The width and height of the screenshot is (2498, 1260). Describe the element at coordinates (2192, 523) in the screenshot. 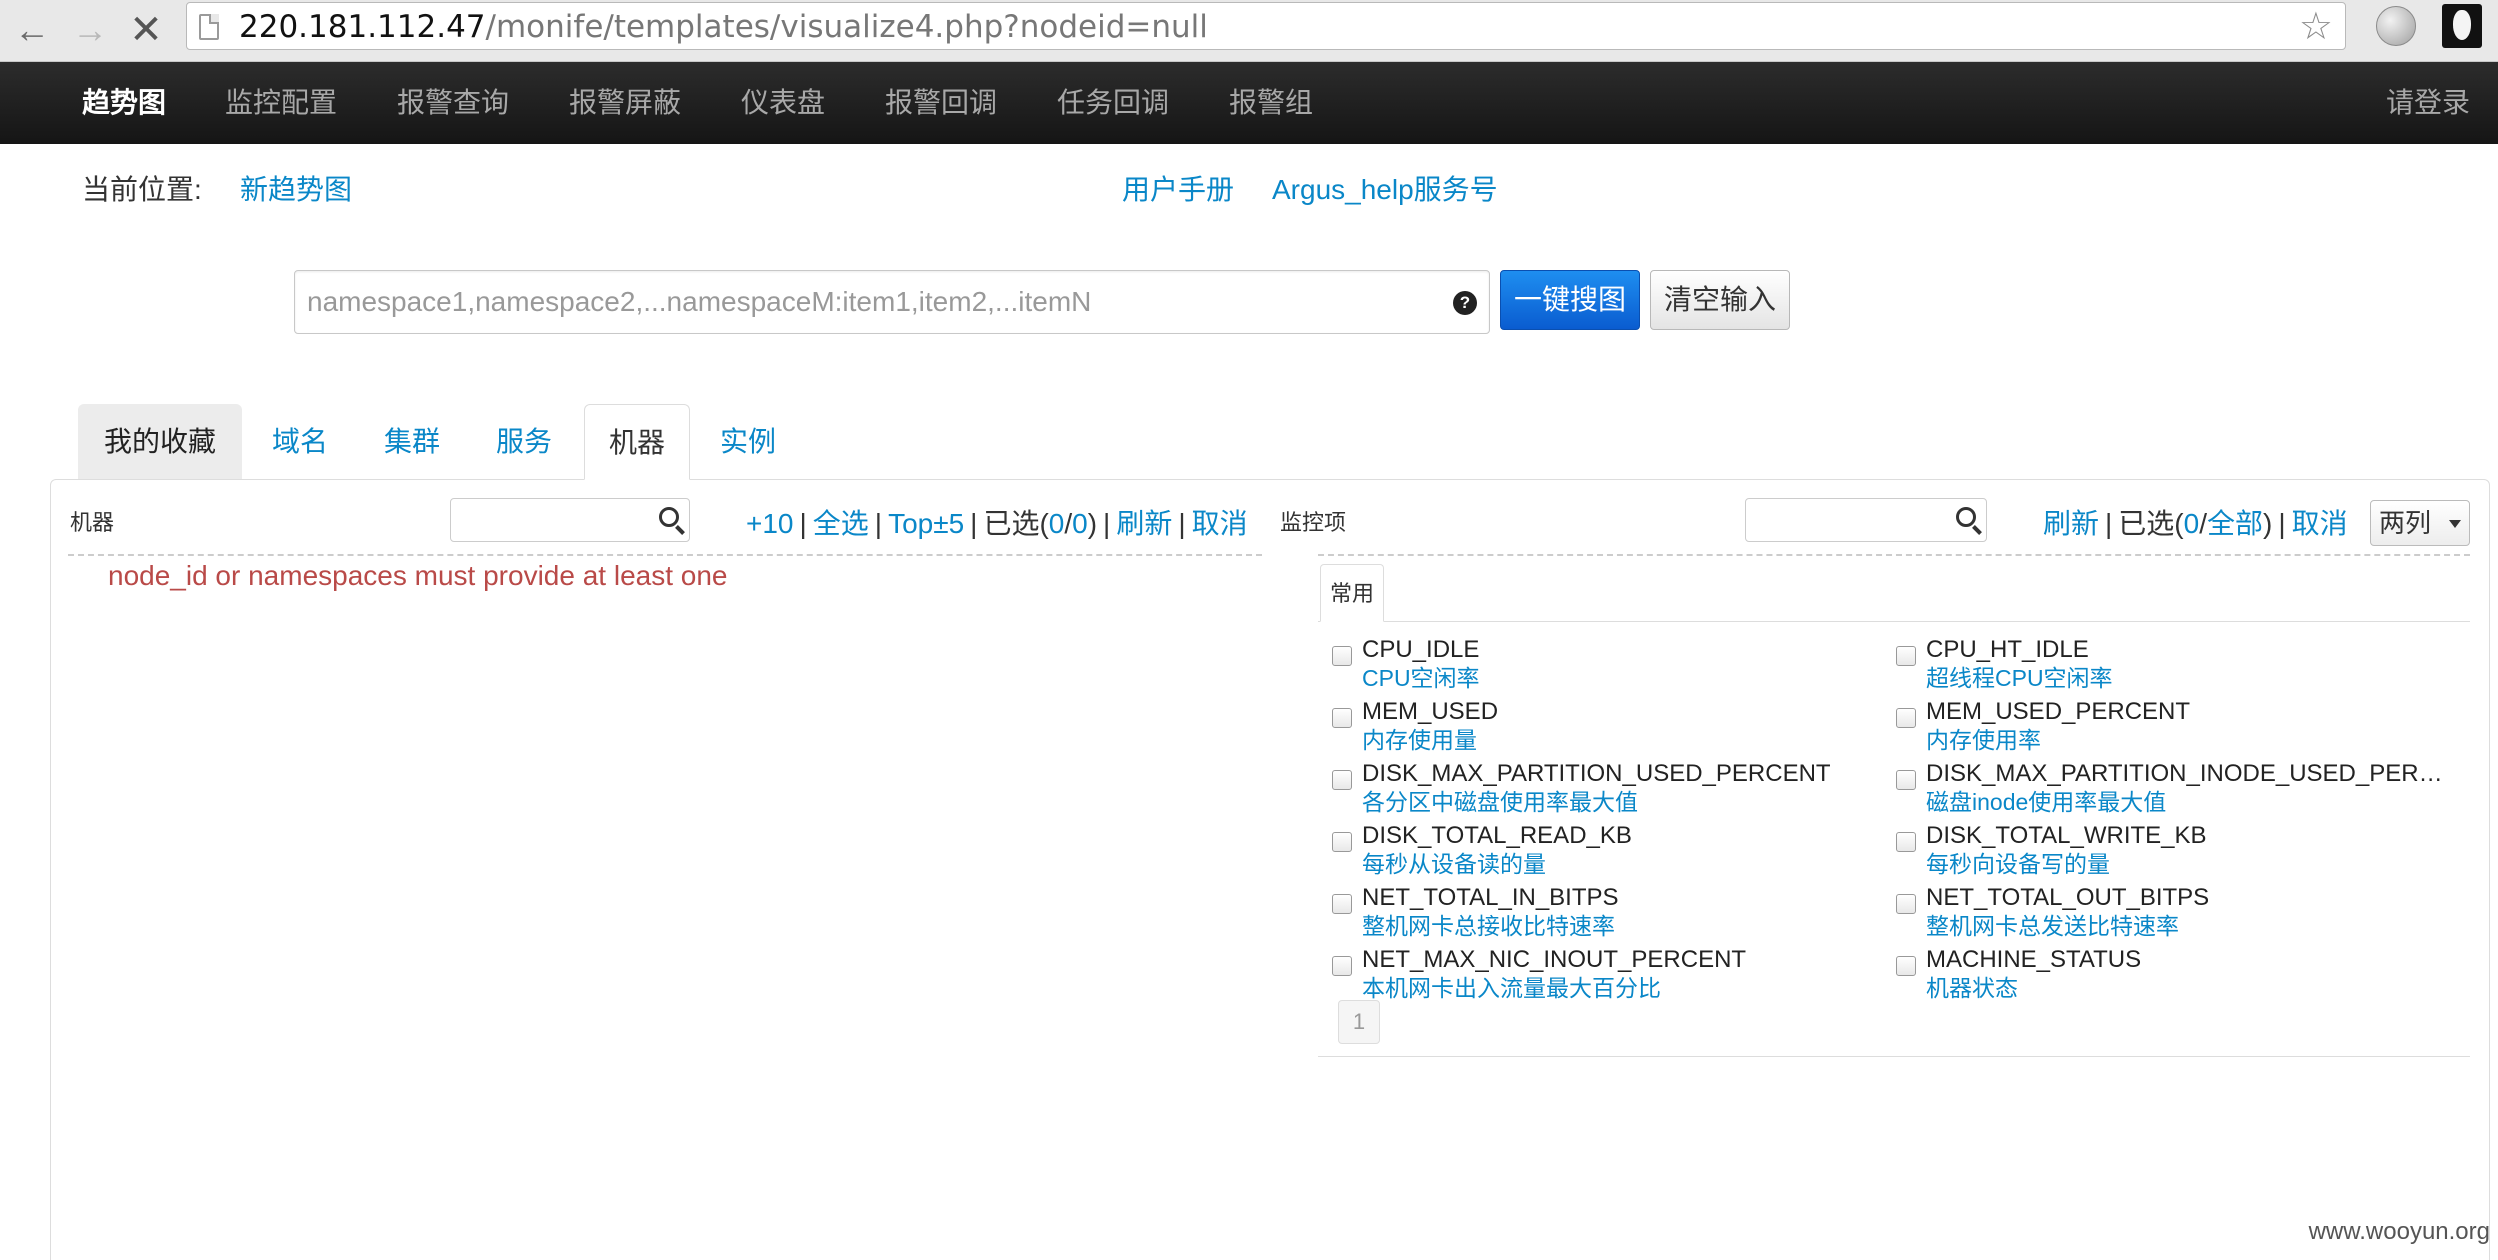

I see `metrics-selected-count-link: 0` at that location.